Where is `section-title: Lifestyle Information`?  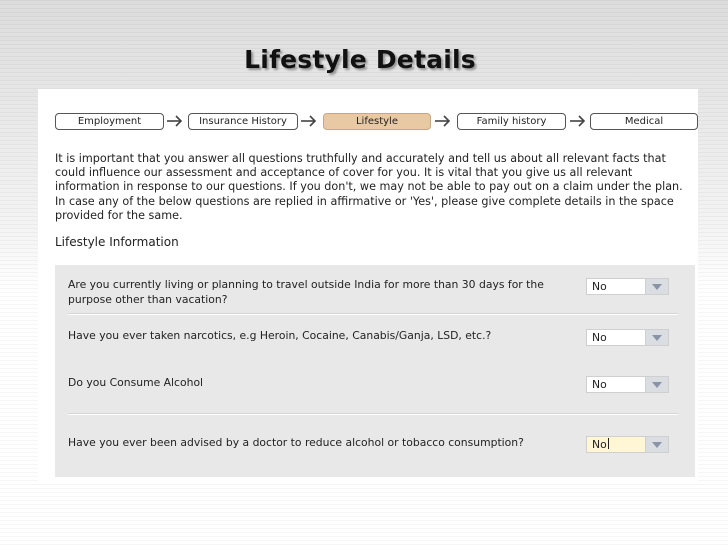
section-title: Lifestyle Information is located at coordinates (117, 242).